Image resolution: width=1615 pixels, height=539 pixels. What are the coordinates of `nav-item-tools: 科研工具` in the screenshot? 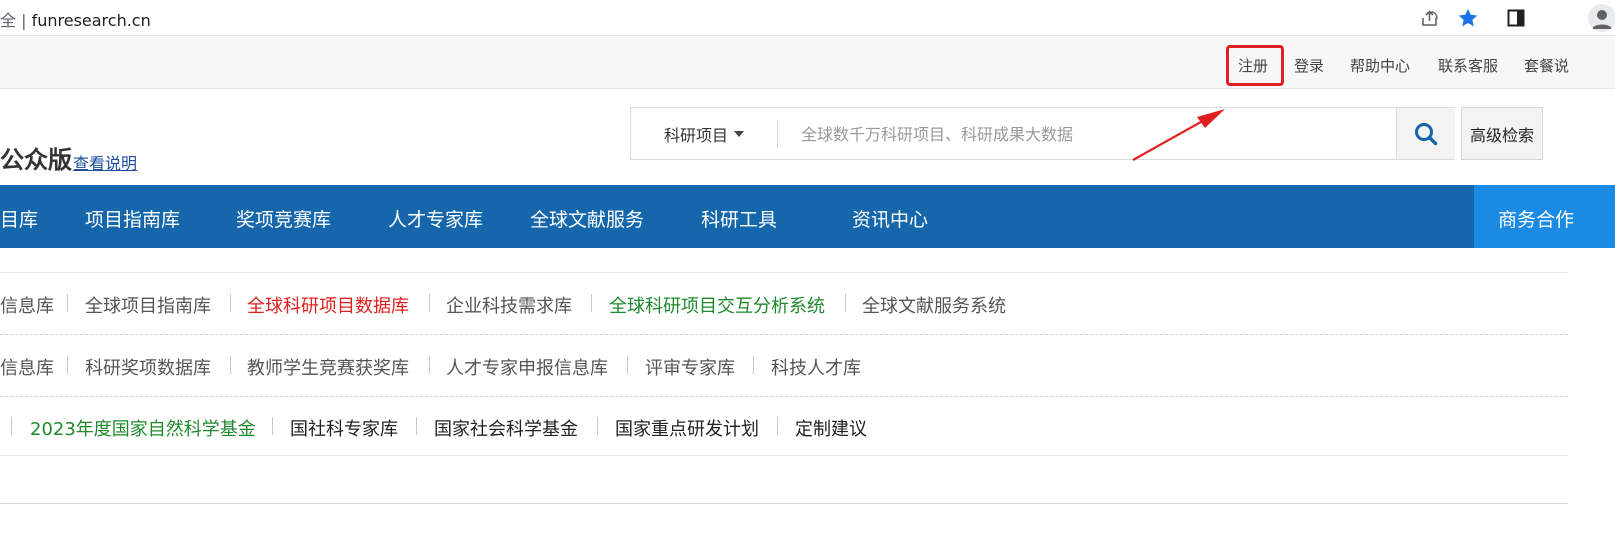 It's located at (739, 218).